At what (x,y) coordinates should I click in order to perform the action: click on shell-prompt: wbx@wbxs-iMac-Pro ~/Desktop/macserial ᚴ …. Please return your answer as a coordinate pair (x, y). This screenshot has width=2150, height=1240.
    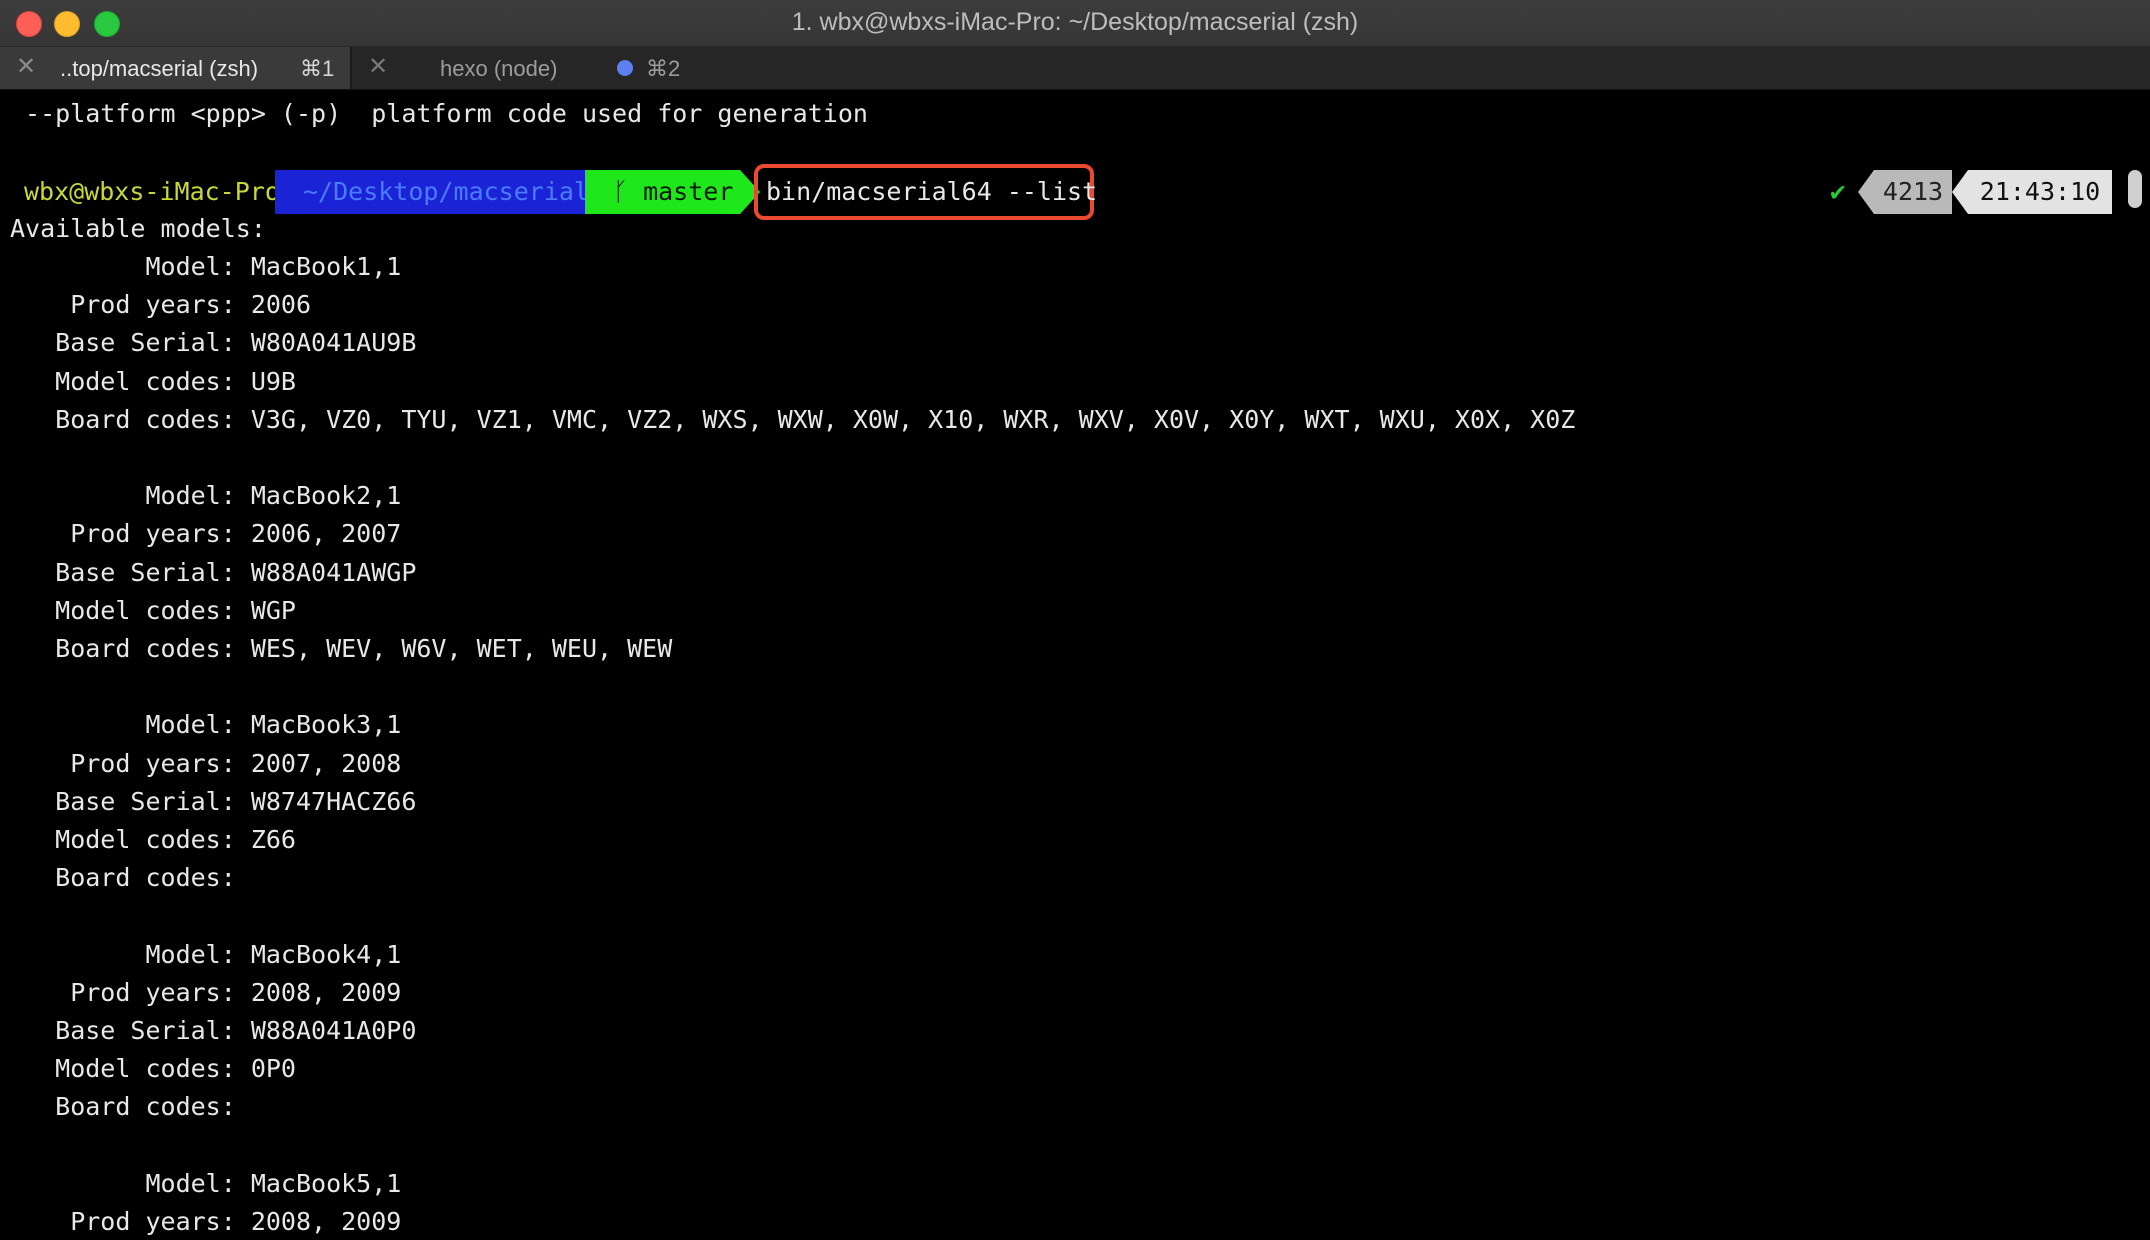
    Looking at the image, I should click on (1075, 192).